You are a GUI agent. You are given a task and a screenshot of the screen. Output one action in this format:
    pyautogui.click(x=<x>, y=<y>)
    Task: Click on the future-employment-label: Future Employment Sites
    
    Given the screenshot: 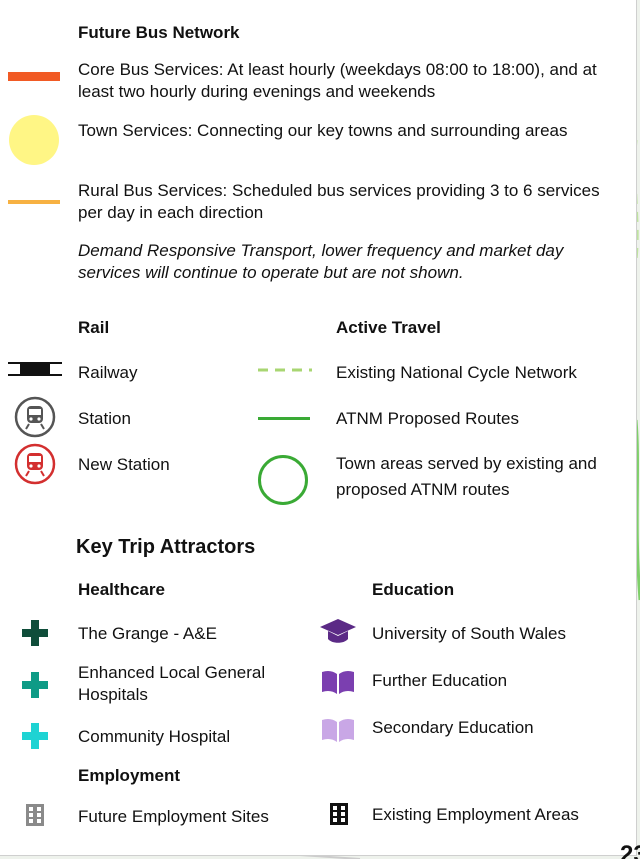 What is the action you would take?
    pyautogui.click(x=173, y=816)
    